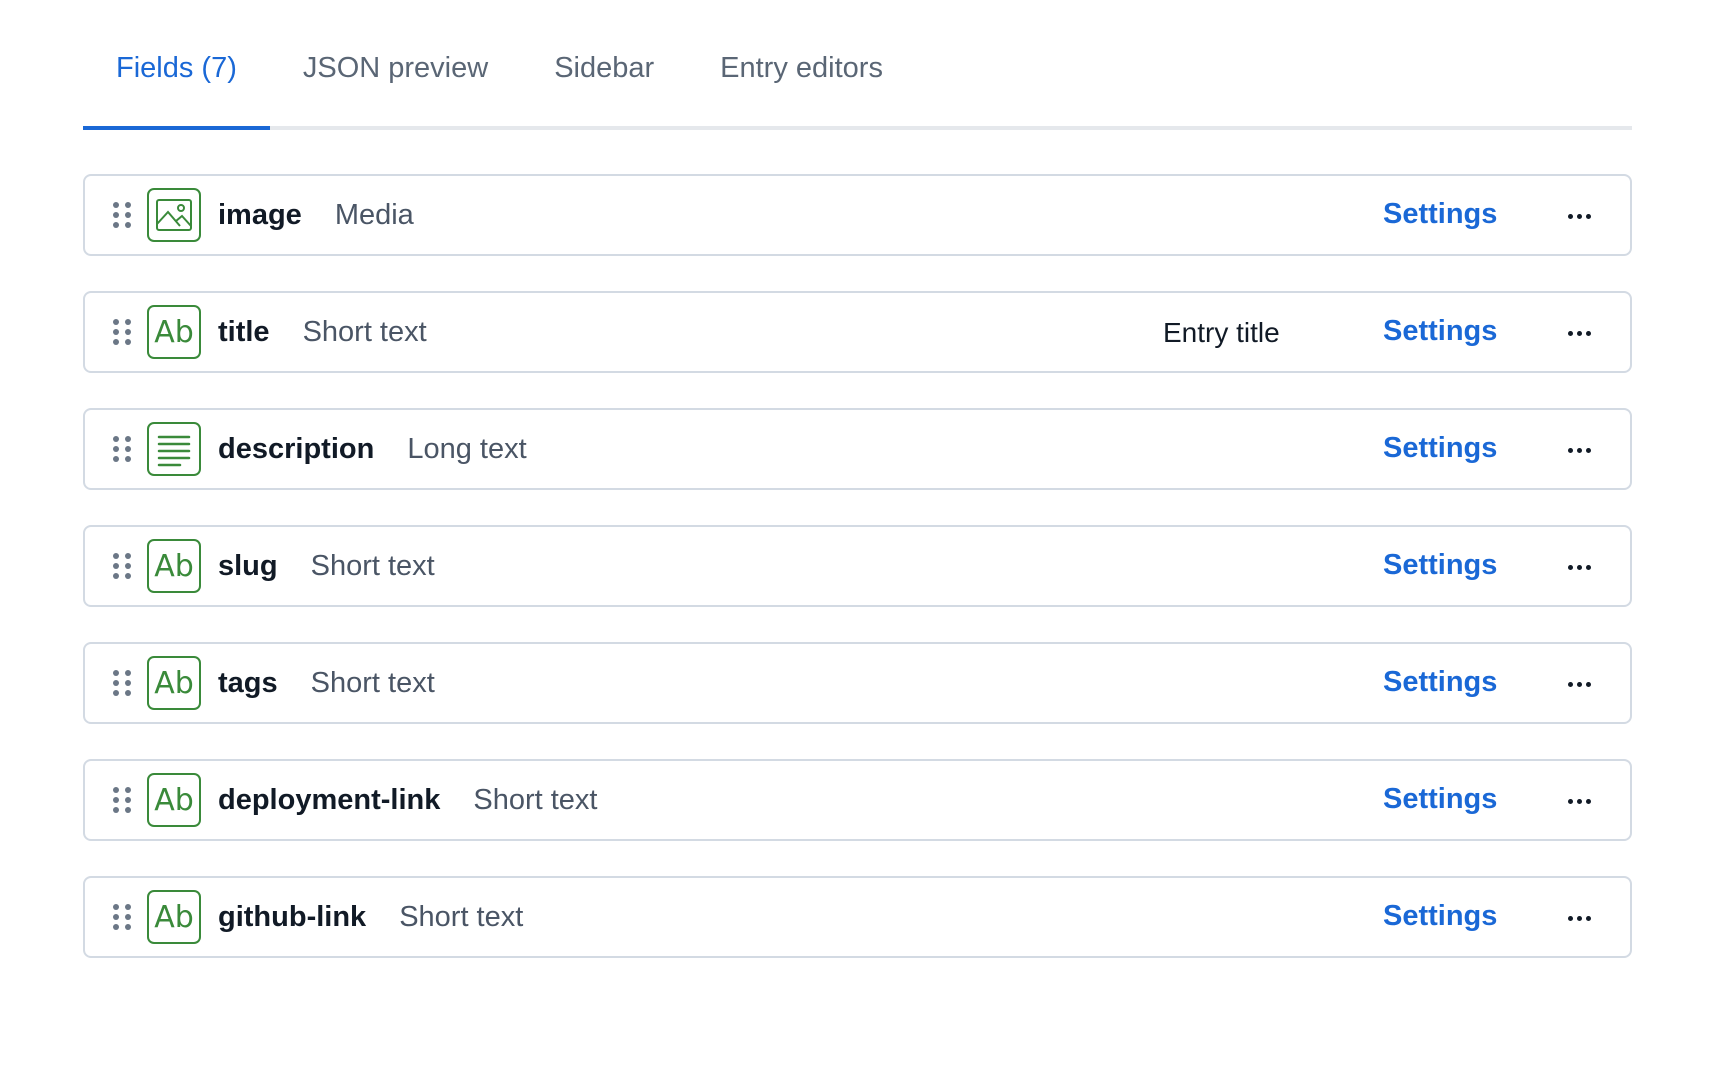 This screenshot has width=1710, height=1076. Describe the element at coordinates (260, 214) in the screenshot. I see `field-name: image` at that location.